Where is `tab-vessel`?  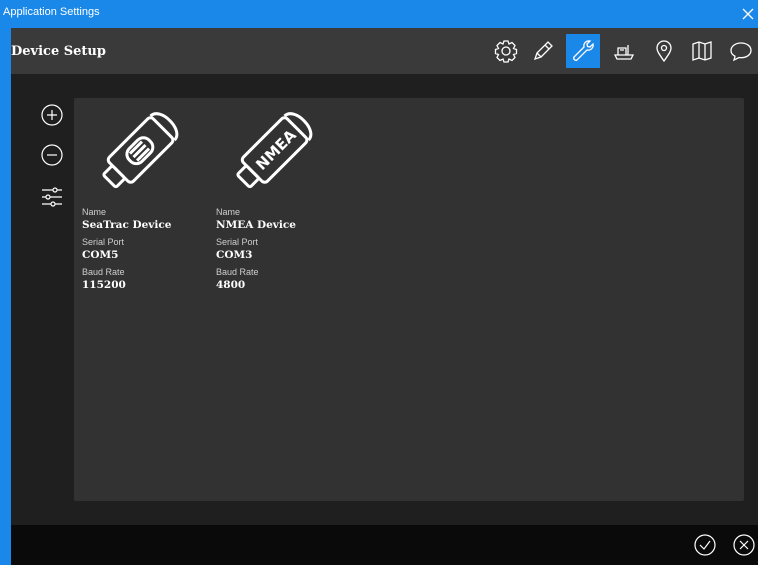 tab-vessel is located at coordinates (624, 51).